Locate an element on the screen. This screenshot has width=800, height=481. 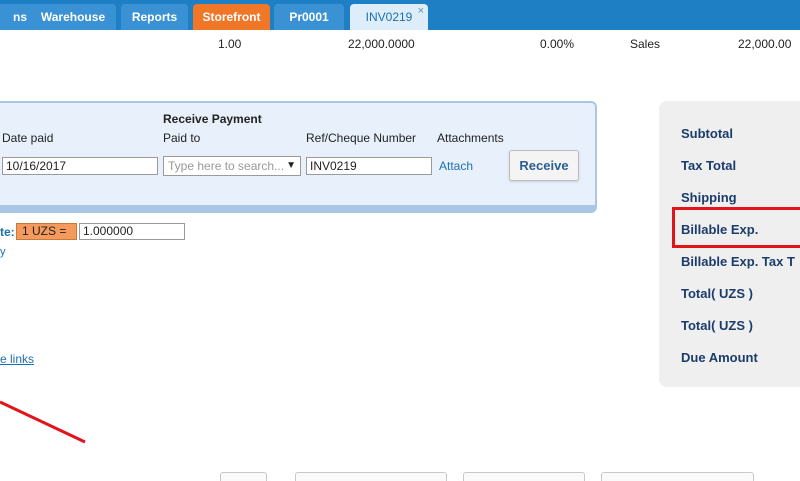
panel-bottom-strip is located at coordinates (297, 208).